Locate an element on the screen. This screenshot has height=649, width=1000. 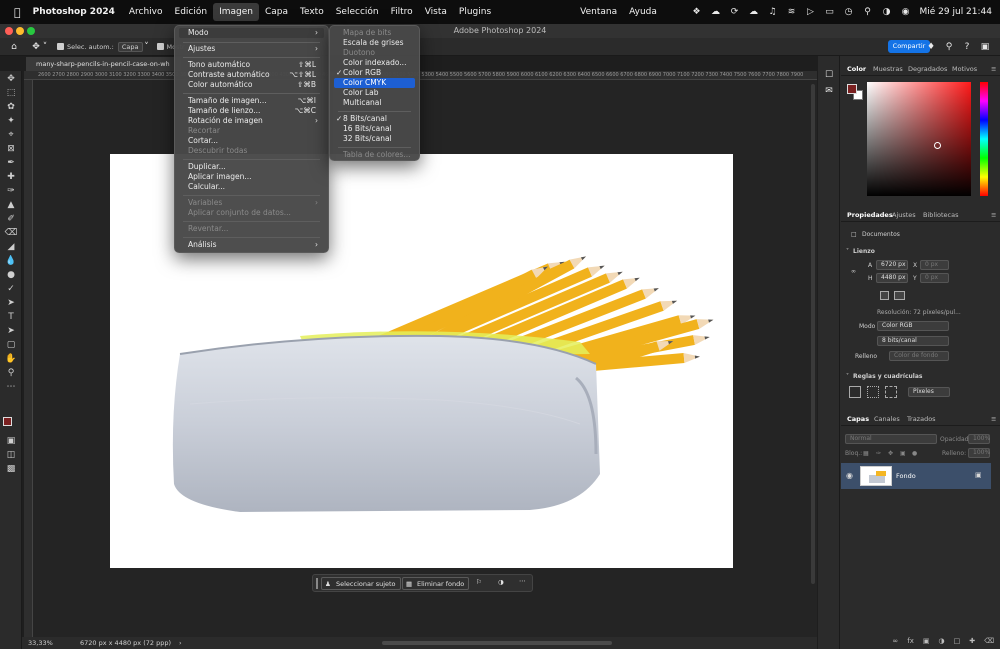
app-menu: Photoshop 2024 is located at coordinates (74, 12).